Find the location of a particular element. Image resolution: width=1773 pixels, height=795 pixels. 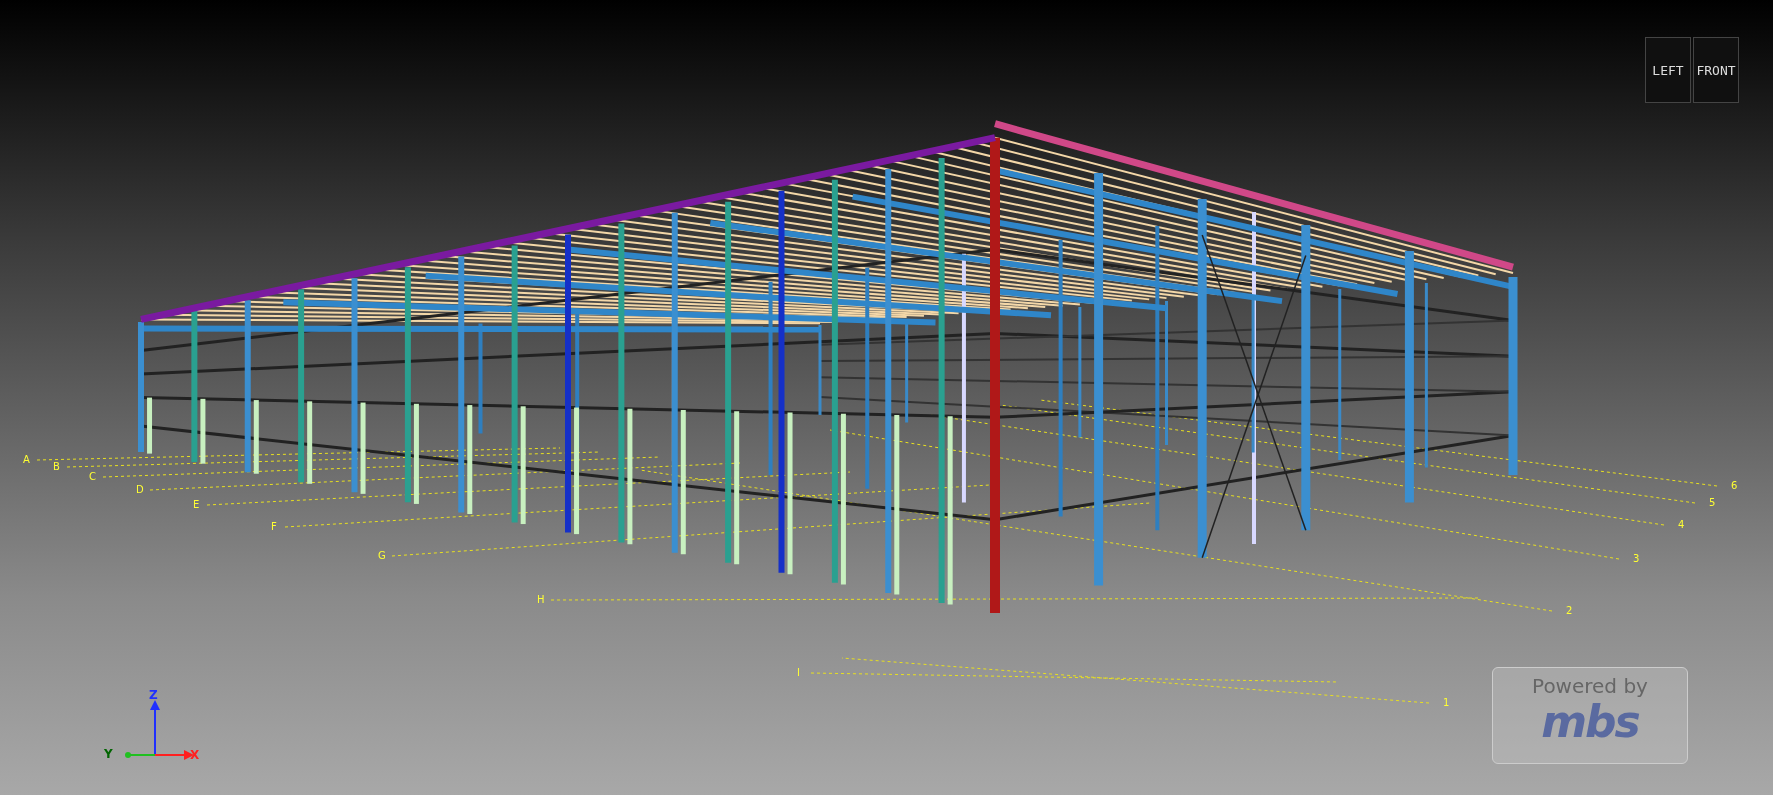

grid-label: F is located at coordinates (274, 527).